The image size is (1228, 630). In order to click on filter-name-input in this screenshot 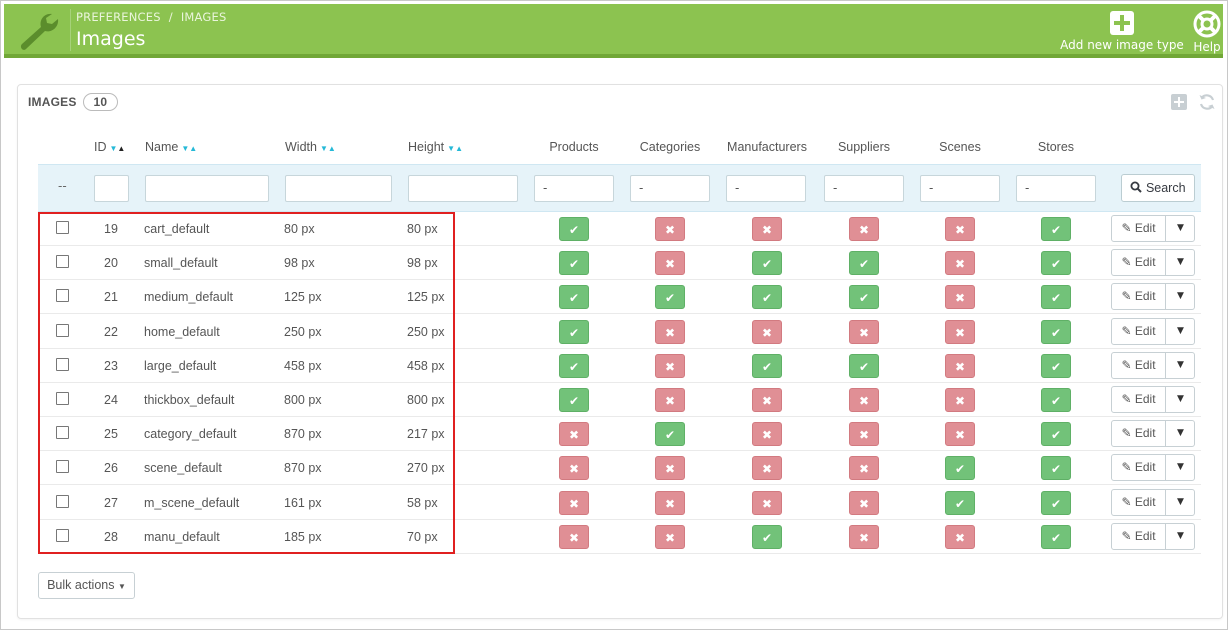, I will do `click(207, 188)`.